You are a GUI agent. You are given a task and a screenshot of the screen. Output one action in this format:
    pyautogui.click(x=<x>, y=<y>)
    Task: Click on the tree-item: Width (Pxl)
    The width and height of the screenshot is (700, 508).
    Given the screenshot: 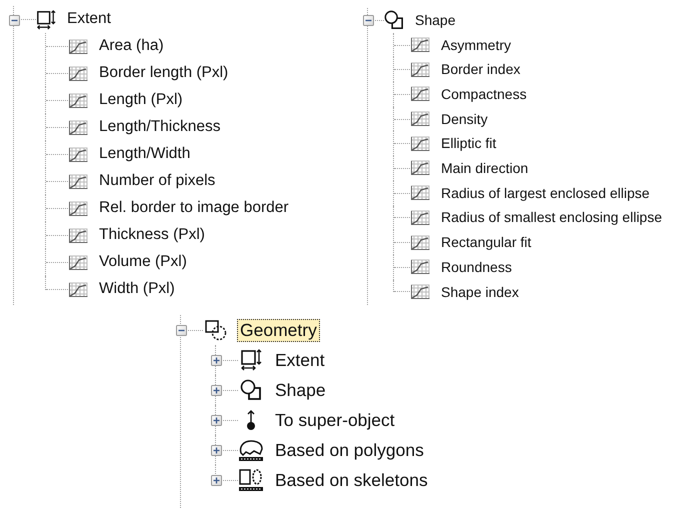 What is the action you would take?
    pyautogui.click(x=137, y=289)
    